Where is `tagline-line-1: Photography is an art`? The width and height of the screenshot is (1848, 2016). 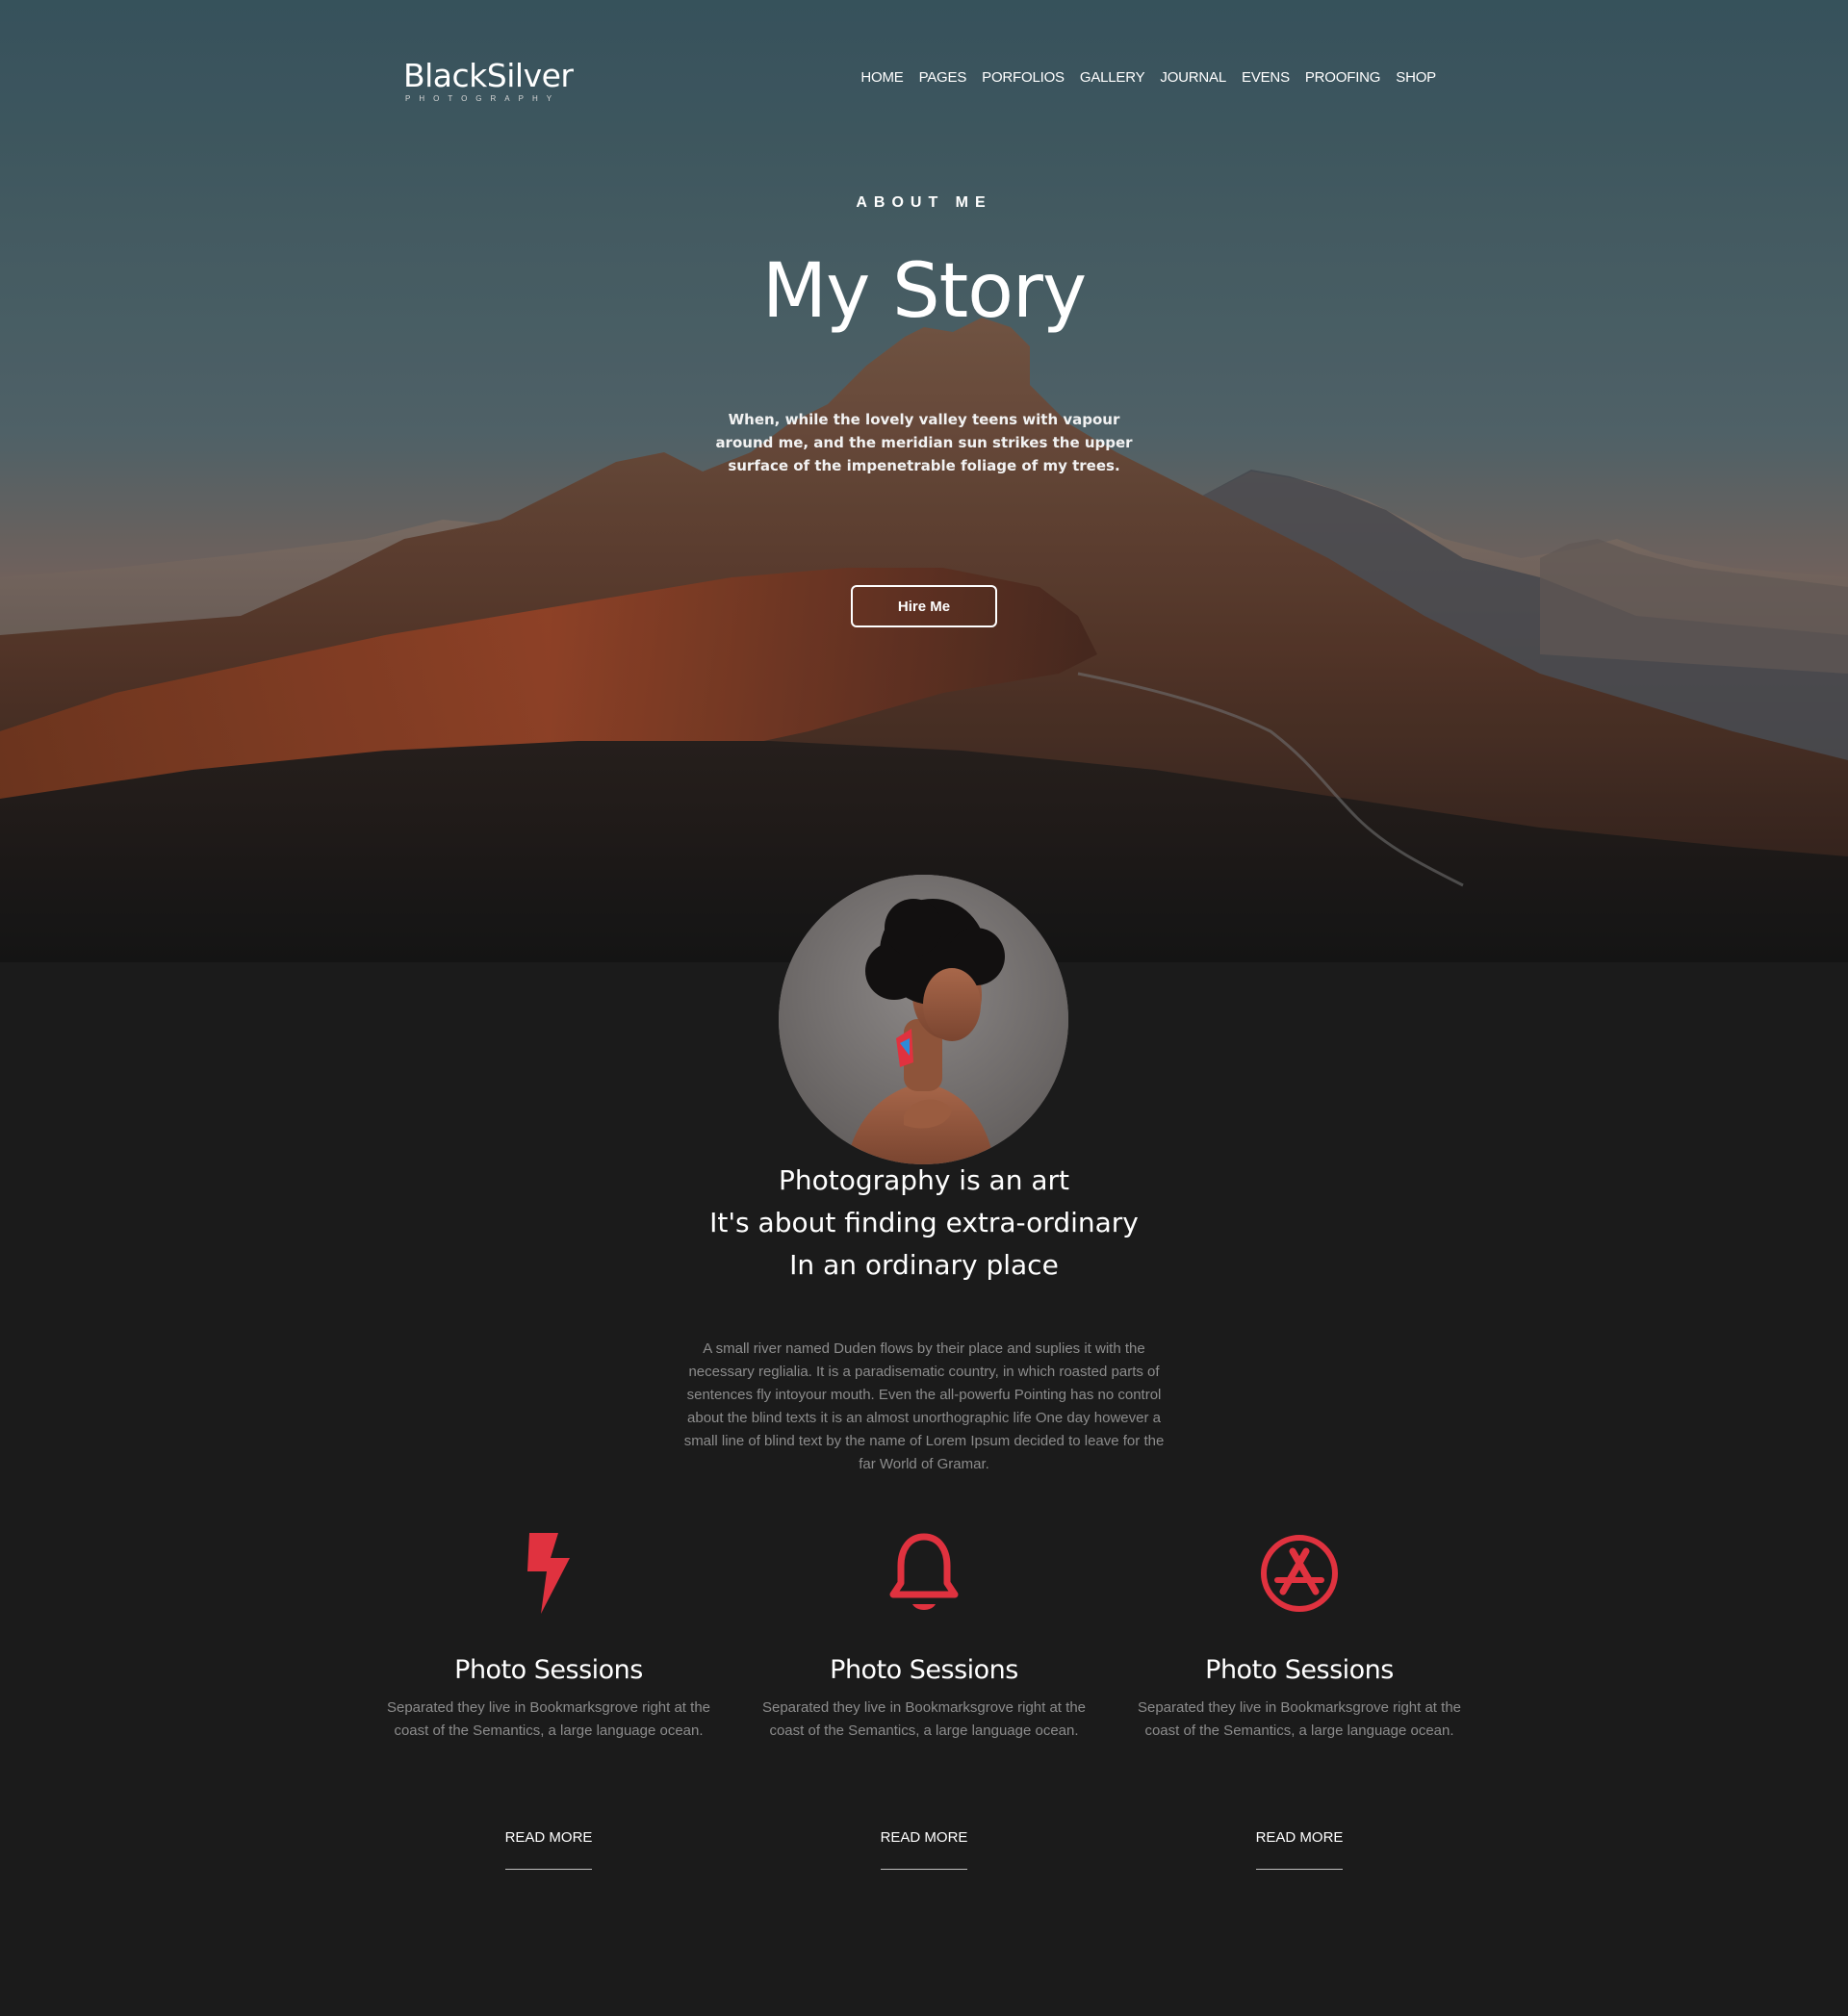
tagline-line-1: Photography is an art is located at coordinates (924, 1180).